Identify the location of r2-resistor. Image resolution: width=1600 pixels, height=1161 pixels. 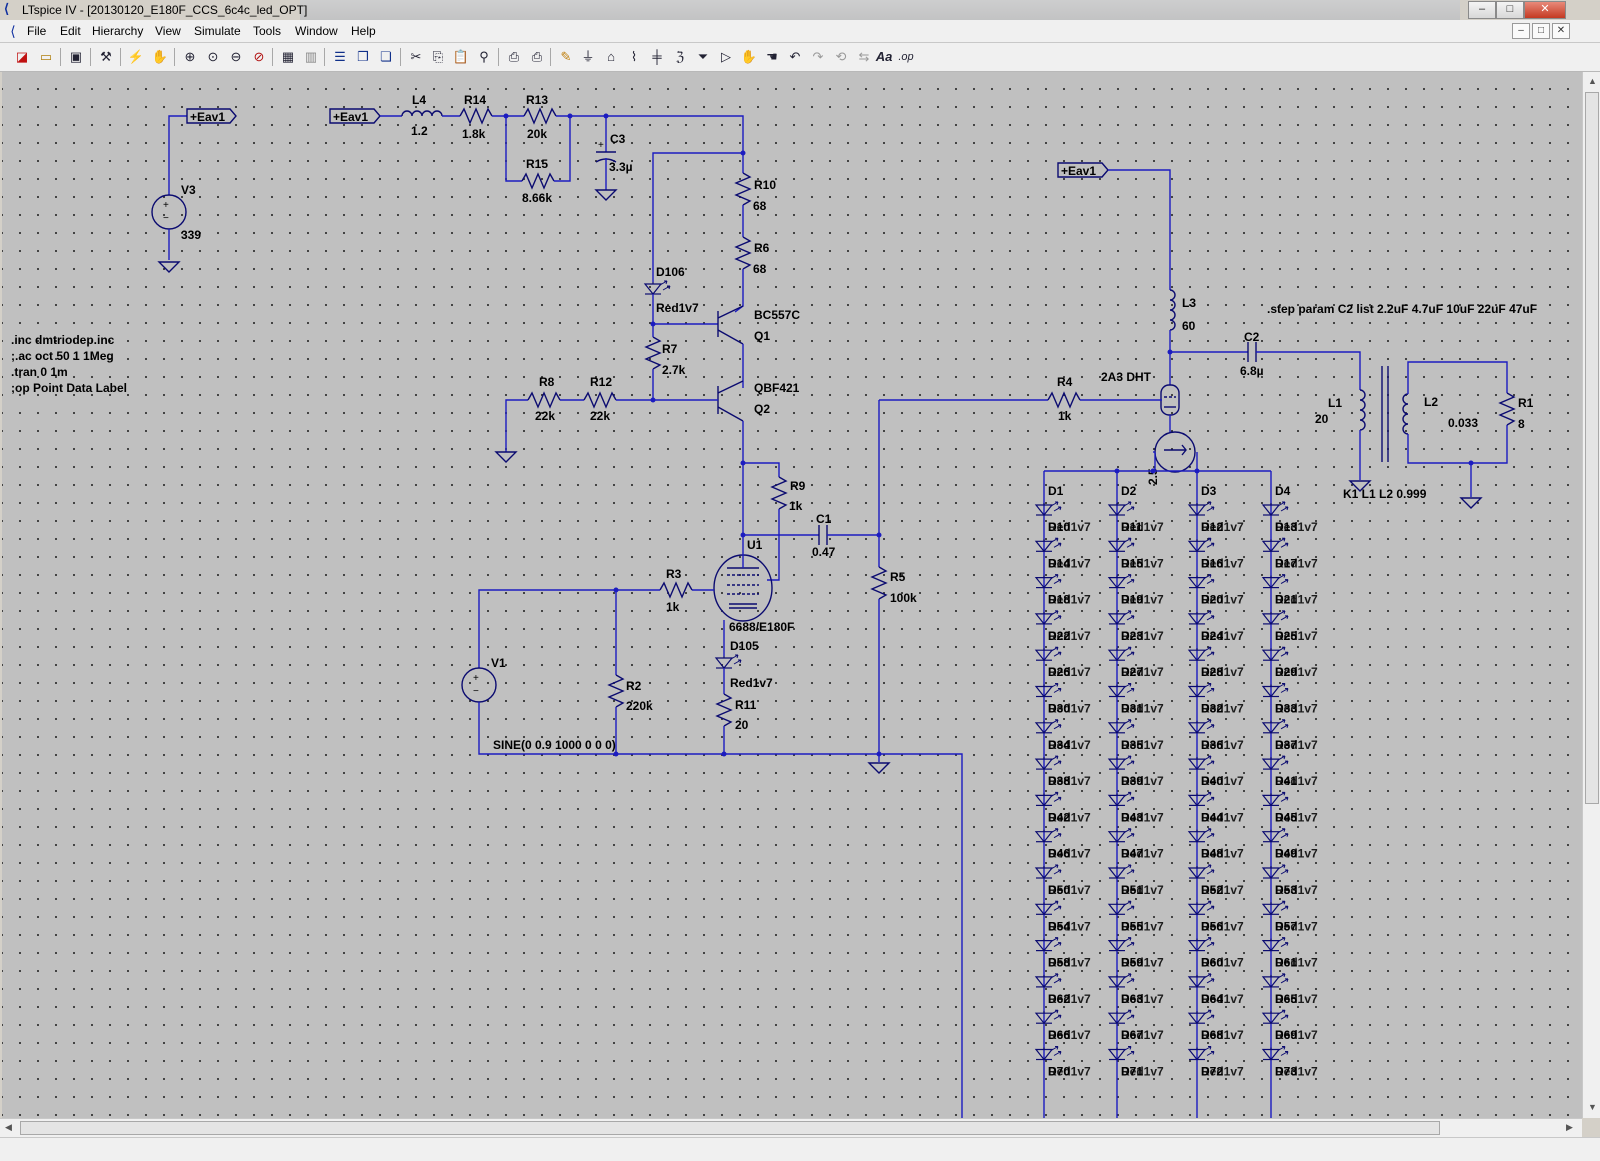
(616, 691).